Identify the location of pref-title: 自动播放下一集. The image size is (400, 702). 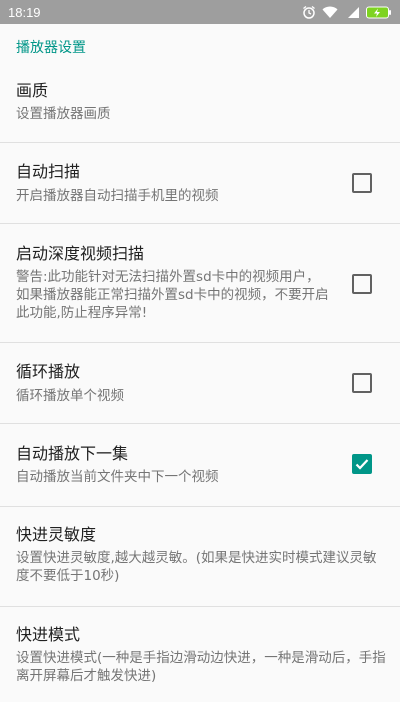
(72, 453).